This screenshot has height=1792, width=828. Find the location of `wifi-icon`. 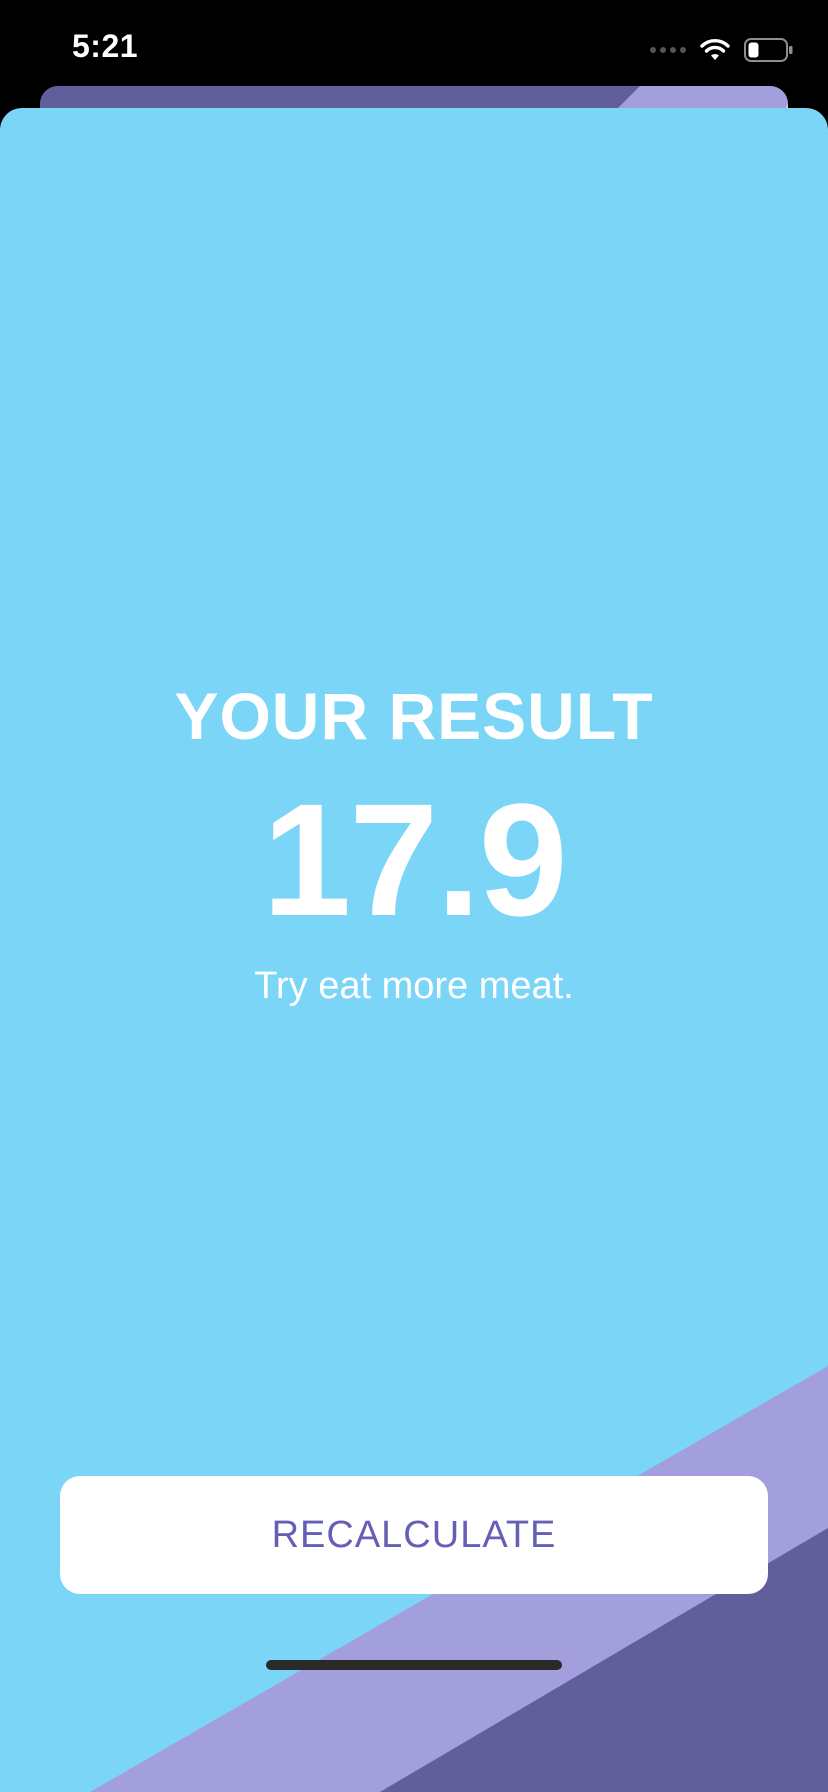

wifi-icon is located at coordinates (715, 49).